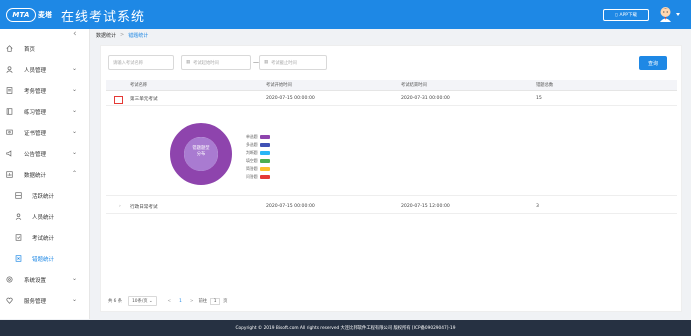  What do you see at coordinates (215, 301) in the screenshot?
I see `goto-page-input: 1` at bounding box center [215, 301].